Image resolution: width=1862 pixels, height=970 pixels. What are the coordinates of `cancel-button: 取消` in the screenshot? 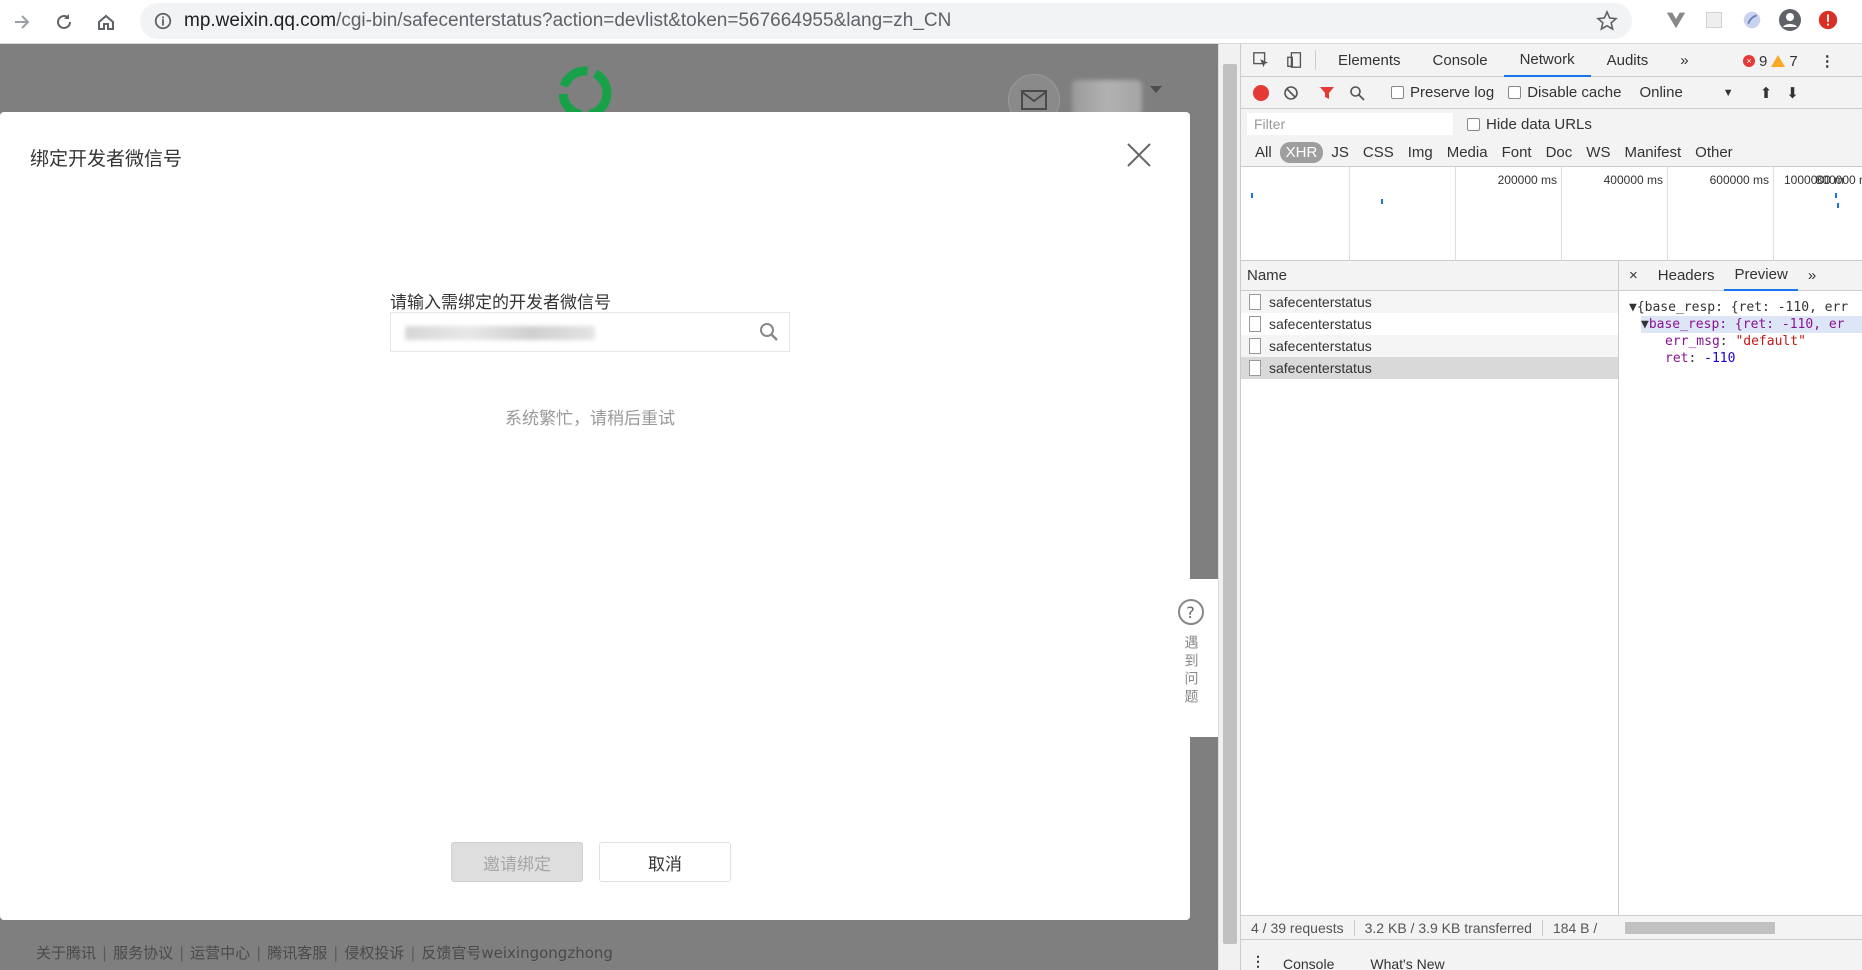 It's located at (665, 862).